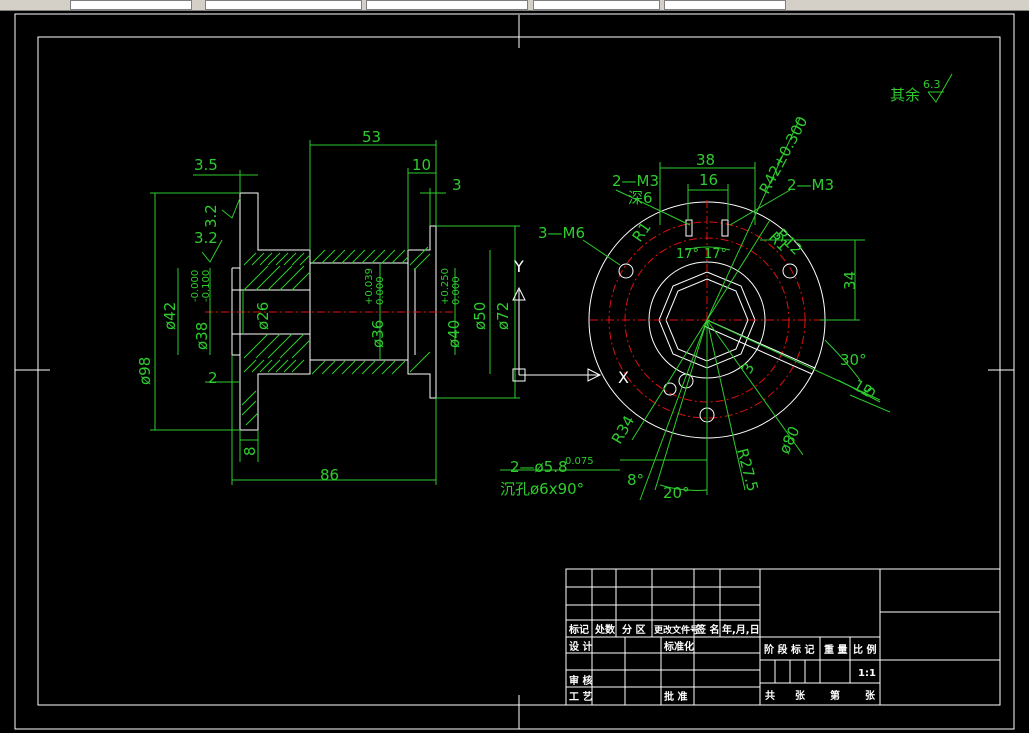 The height and width of the screenshot is (733, 1029). What do you see at coordinates (202, 336) in the screenshot?
I see `svg-text: ø38` at bounding box center [202, 336].